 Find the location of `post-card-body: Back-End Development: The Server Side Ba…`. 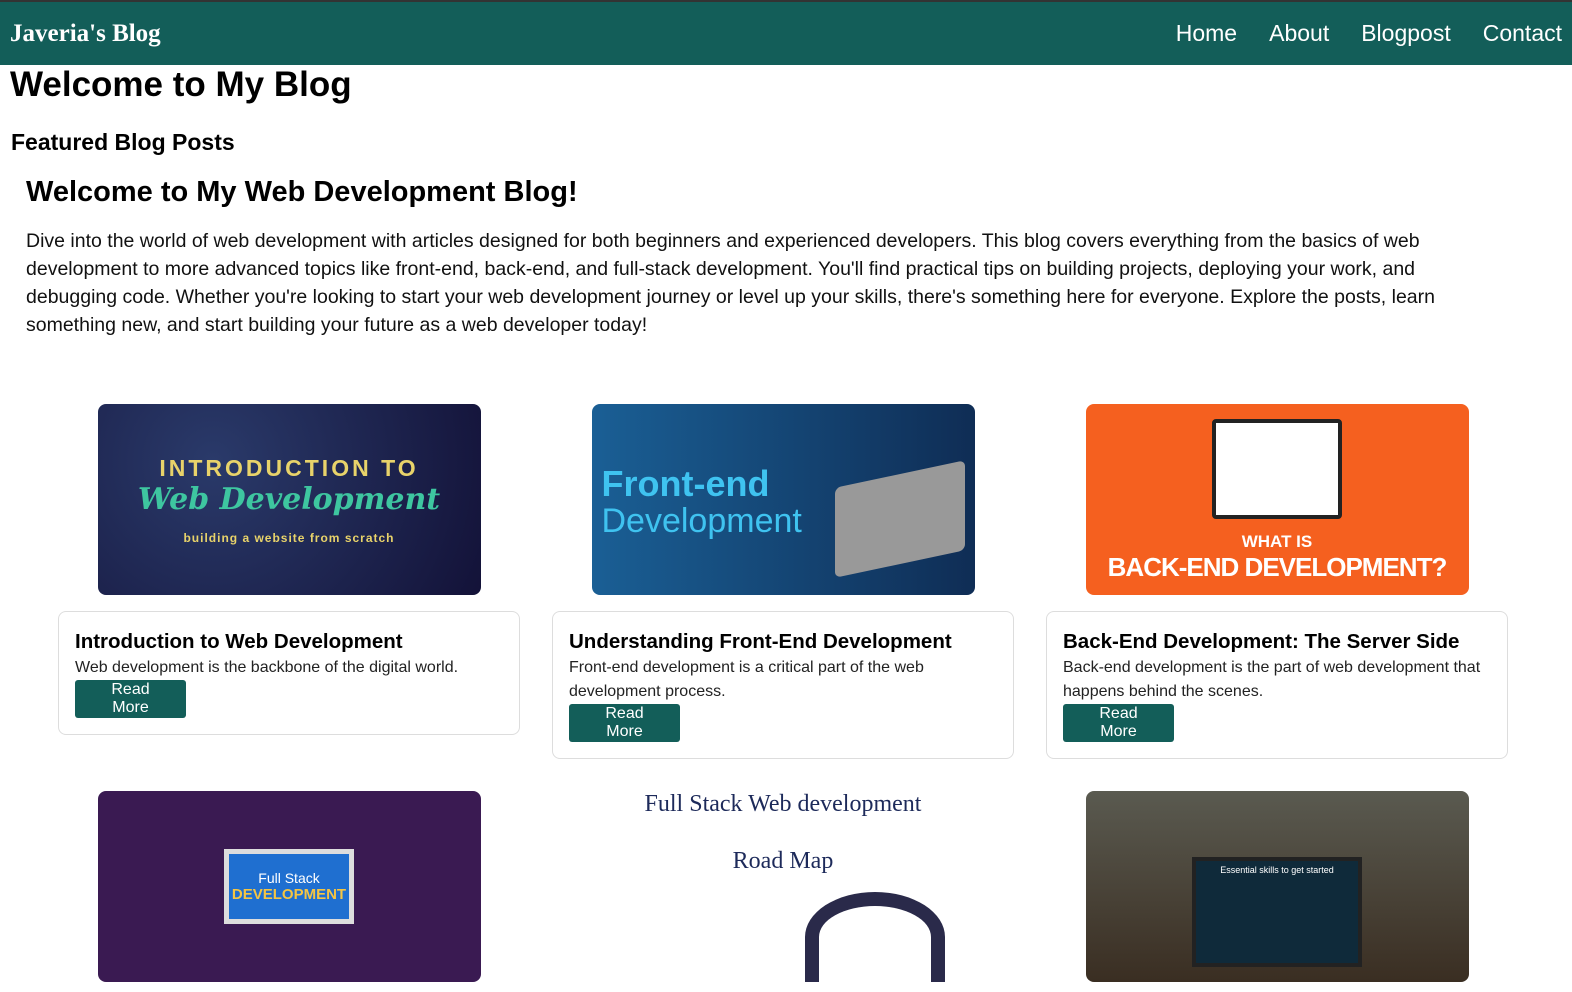

post-card-body: Back-End Development: The Server Side Ba… is located at coordinates (1277, 685).